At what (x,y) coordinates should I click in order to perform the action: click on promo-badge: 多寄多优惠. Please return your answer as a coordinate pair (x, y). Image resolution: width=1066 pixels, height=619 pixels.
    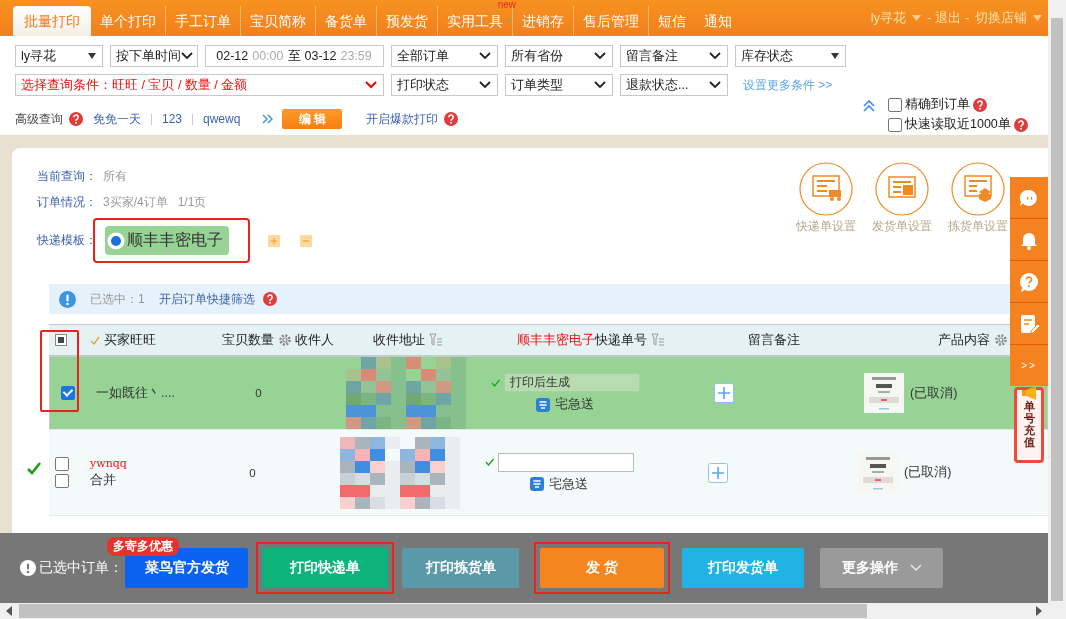
    Looking at the image, I should click on (143, 546).